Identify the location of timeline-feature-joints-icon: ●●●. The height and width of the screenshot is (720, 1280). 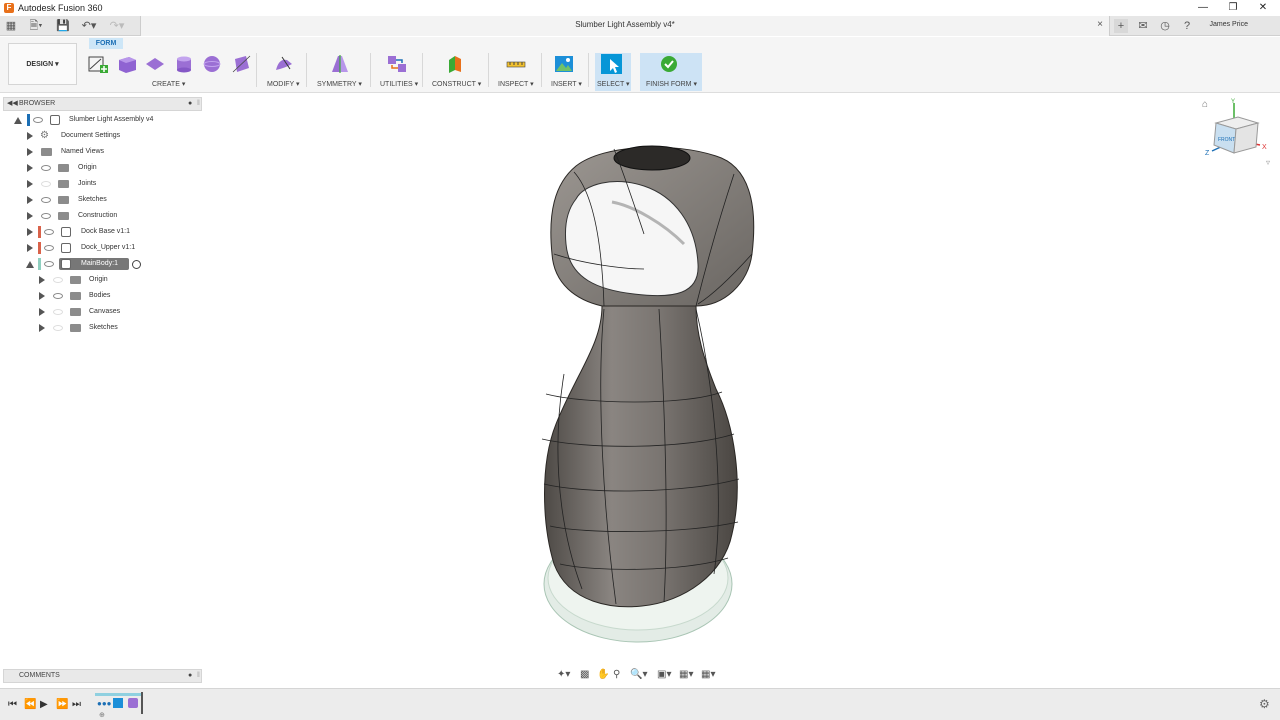
(104, 703).